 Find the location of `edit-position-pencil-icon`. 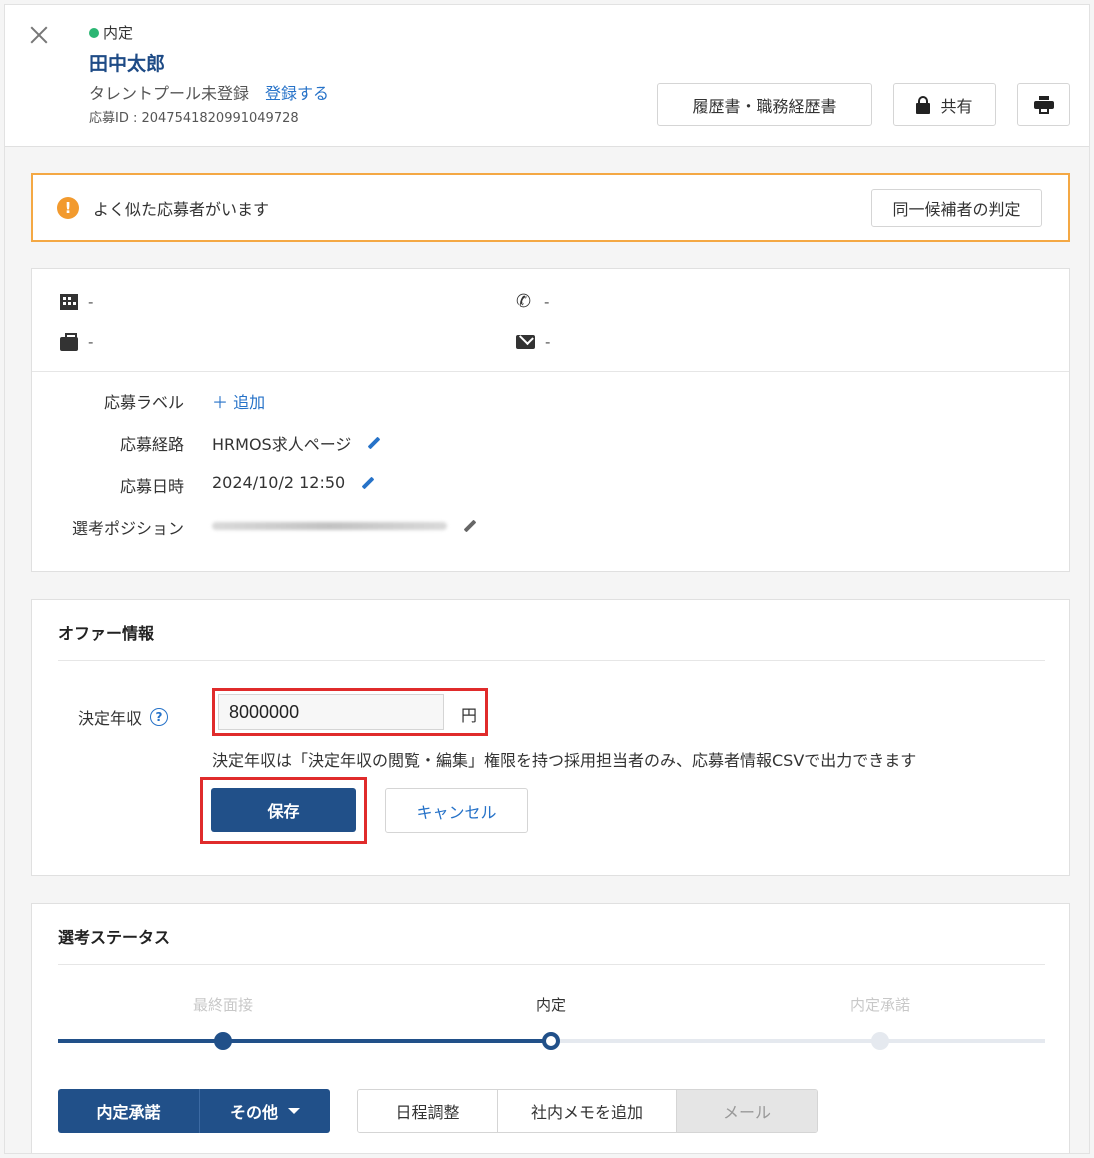

edit-position-pencil-icon is located at coordinates (470, 526).